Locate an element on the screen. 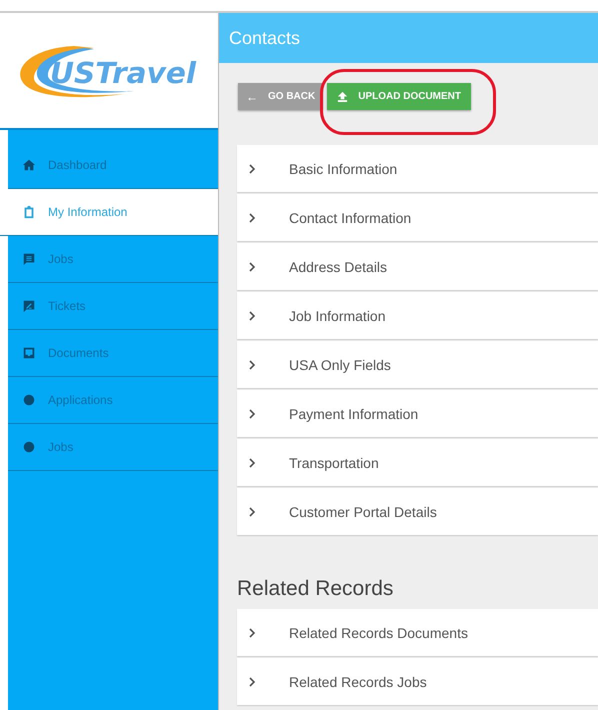  section-title: Related Records Documents is located at coordinates (378, 632).